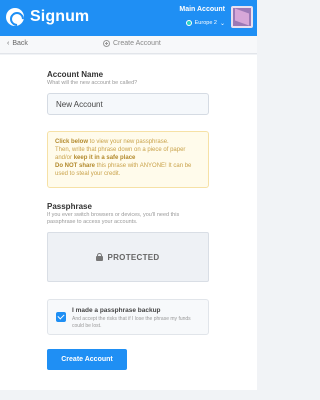 This screenshot has width=320, height=400. Describe the element at coordinates (128, 104) in the screenshot. I see `account-name-input` at that location.